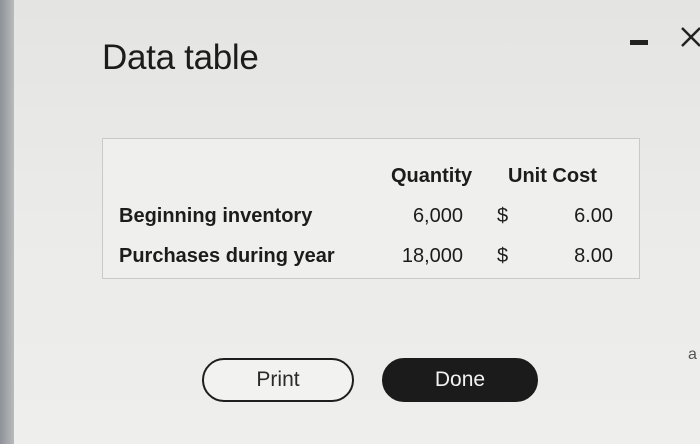 This screenshot has width=700, height=444. I want to click on minimize-button, so click(639, 37).